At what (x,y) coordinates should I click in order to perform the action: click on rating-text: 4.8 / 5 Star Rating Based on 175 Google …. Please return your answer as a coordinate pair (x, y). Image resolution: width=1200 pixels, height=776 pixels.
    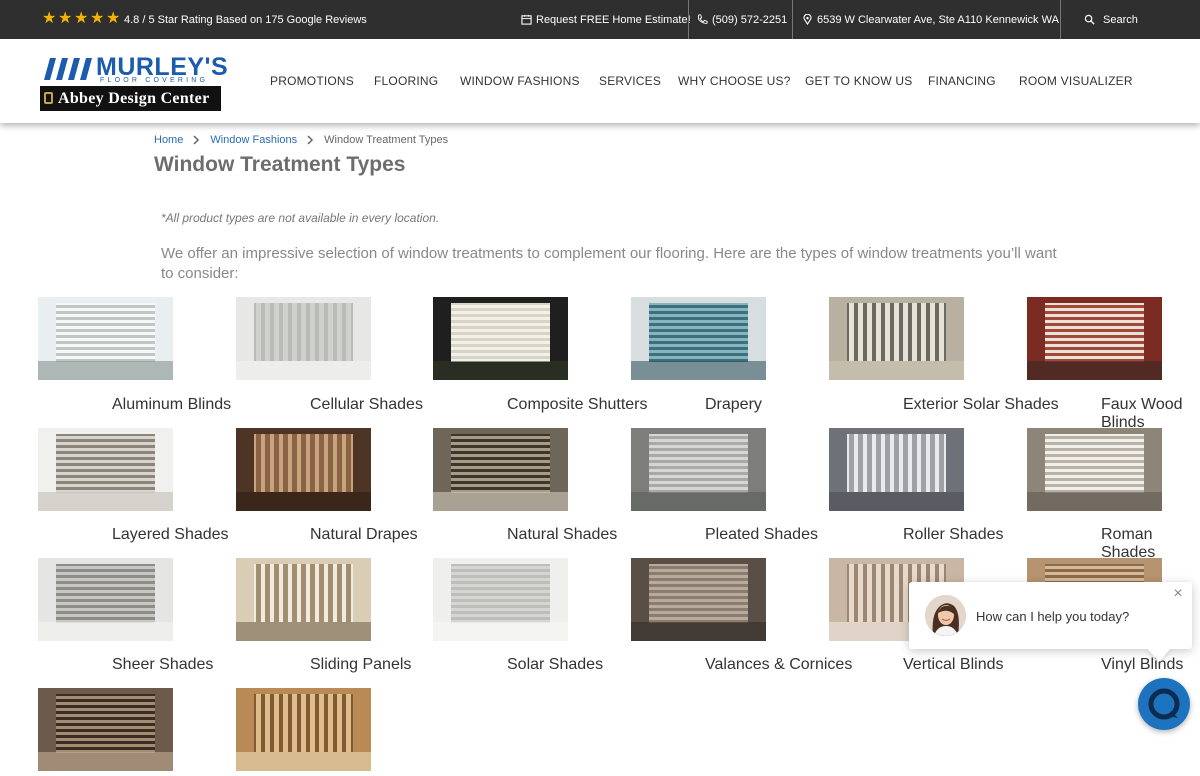
    Looking at the image, I should click on (245, 20).